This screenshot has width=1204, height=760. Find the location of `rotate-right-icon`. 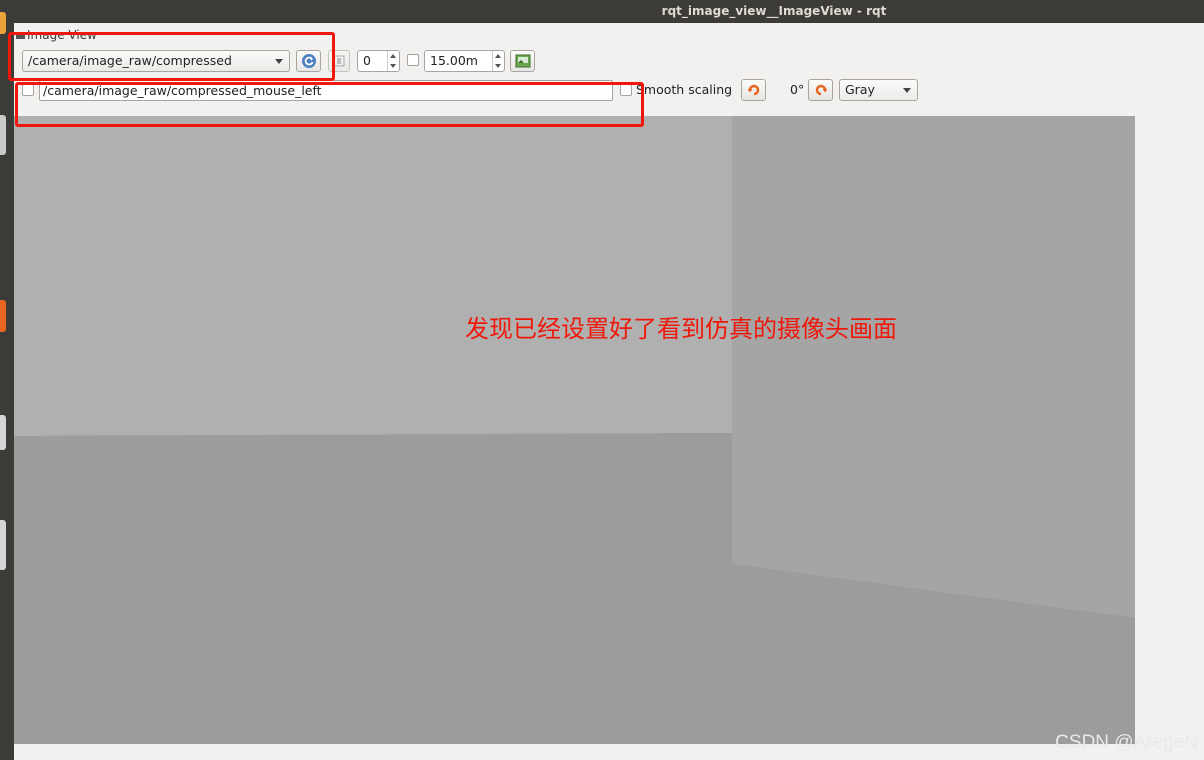

rotate-right-icon is located at coordinates (821, 90).